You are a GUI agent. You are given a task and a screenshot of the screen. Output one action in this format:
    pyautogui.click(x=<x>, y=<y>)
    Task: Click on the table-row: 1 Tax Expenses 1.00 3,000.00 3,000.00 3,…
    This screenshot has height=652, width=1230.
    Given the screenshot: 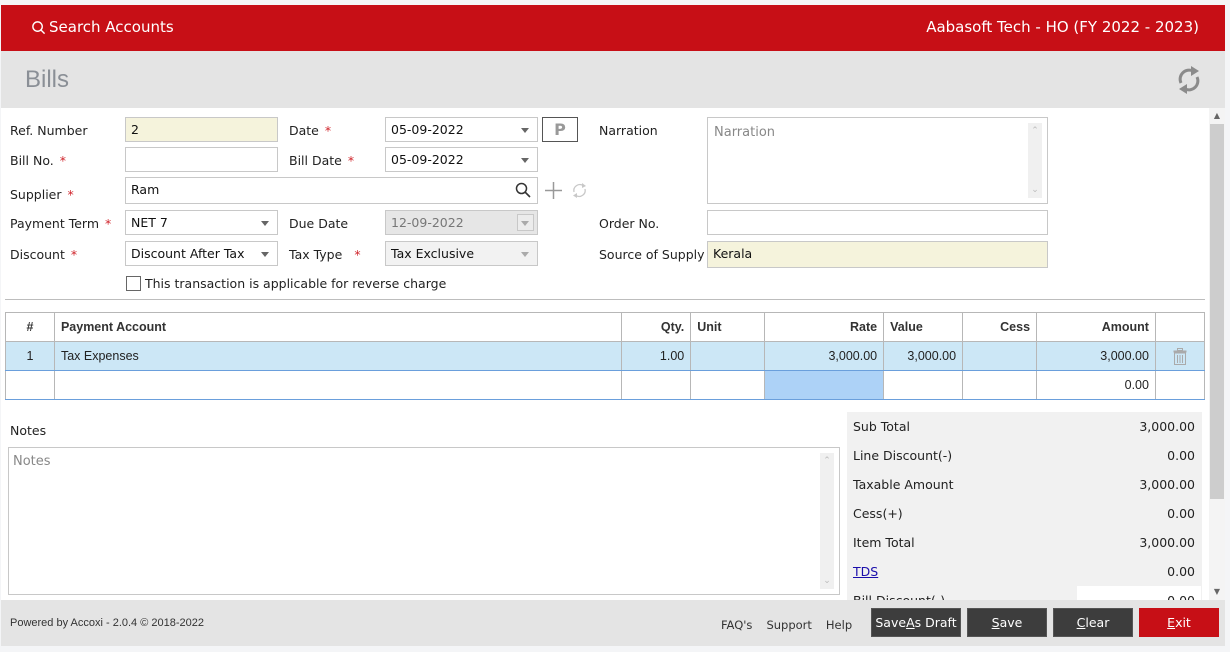 What is the action you would take?
    pyautogui.click(x=605, y=356)
    